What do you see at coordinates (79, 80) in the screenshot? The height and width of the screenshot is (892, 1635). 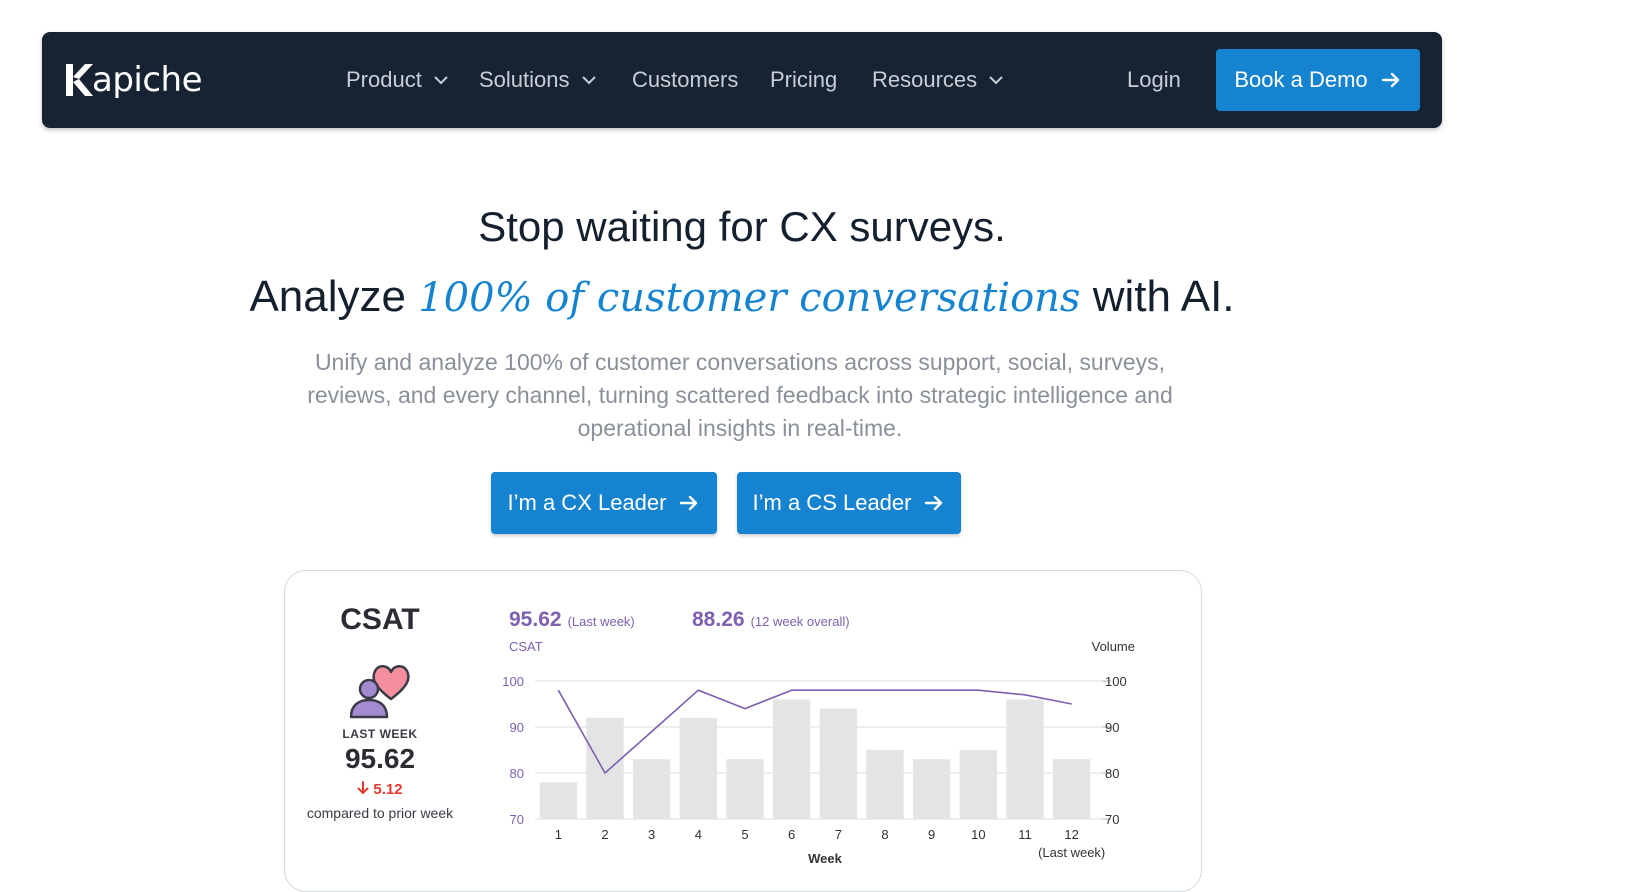 I see `k-logo-icon` at bounding box center [79, 80].